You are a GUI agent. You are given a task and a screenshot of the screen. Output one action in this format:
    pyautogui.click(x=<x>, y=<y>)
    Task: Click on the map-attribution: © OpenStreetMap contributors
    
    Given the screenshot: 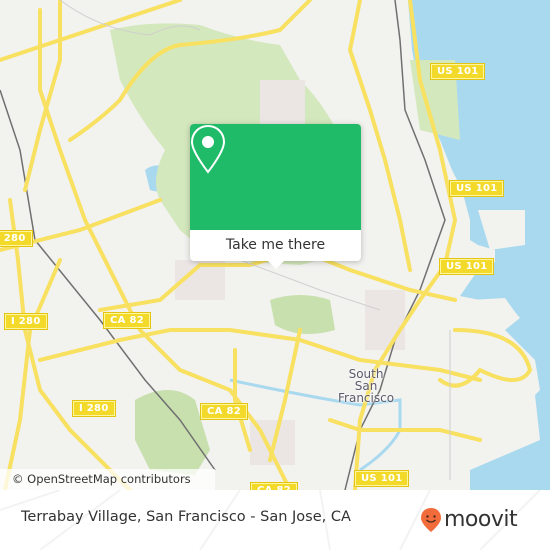 What is the action you would take?
    pyautogui.click(x=107, y=479)
    